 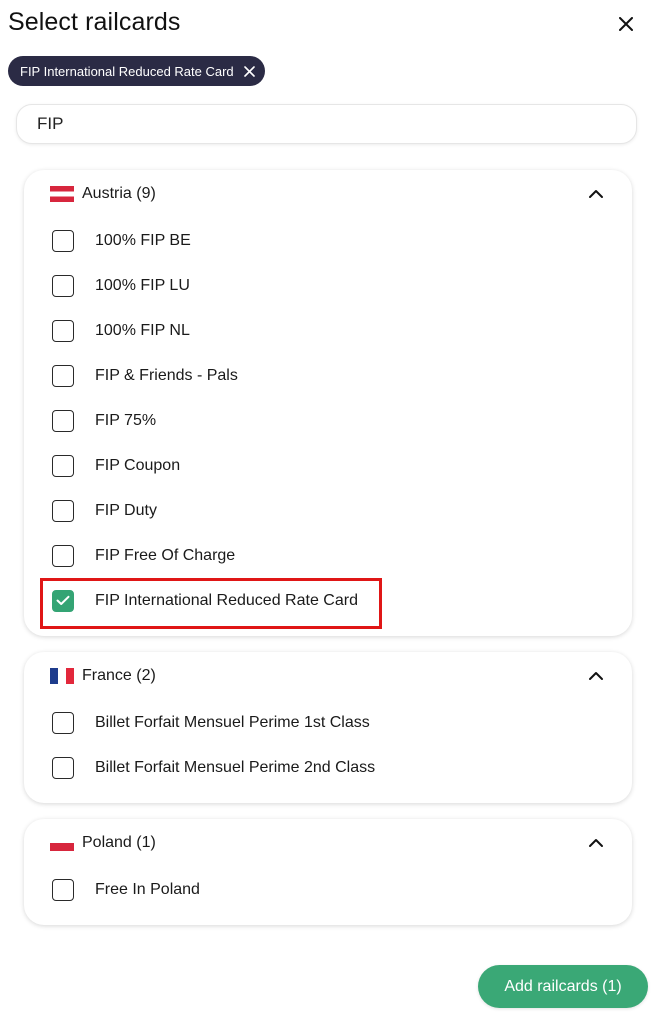 I want to click on railcard-label: FIP Free Of Charge, so click(x=165, y=555).